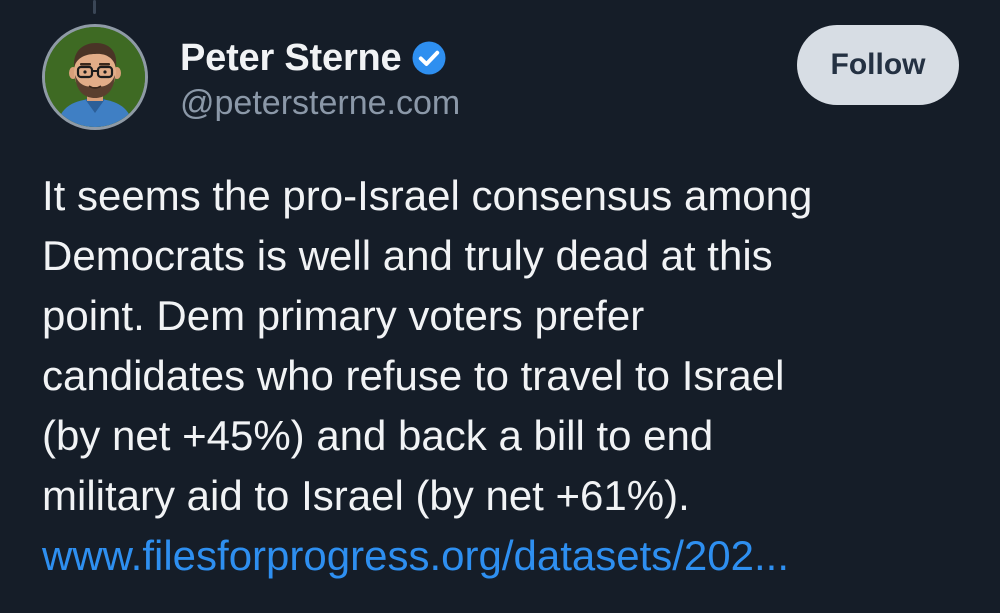 Image resolution: width=1000 pixels, height=613 pixels. What do you see at coordinates (429, 58) in the screenshot?
I see `verified-badge-icon` at bounding box center [429, 58].